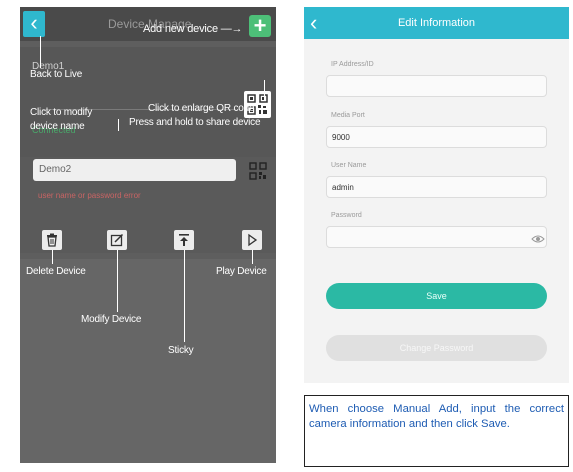  What do you see at coordinates (346, 215) in the screenshot?
I see `password-label: Password` at bounding box center [346, 215].